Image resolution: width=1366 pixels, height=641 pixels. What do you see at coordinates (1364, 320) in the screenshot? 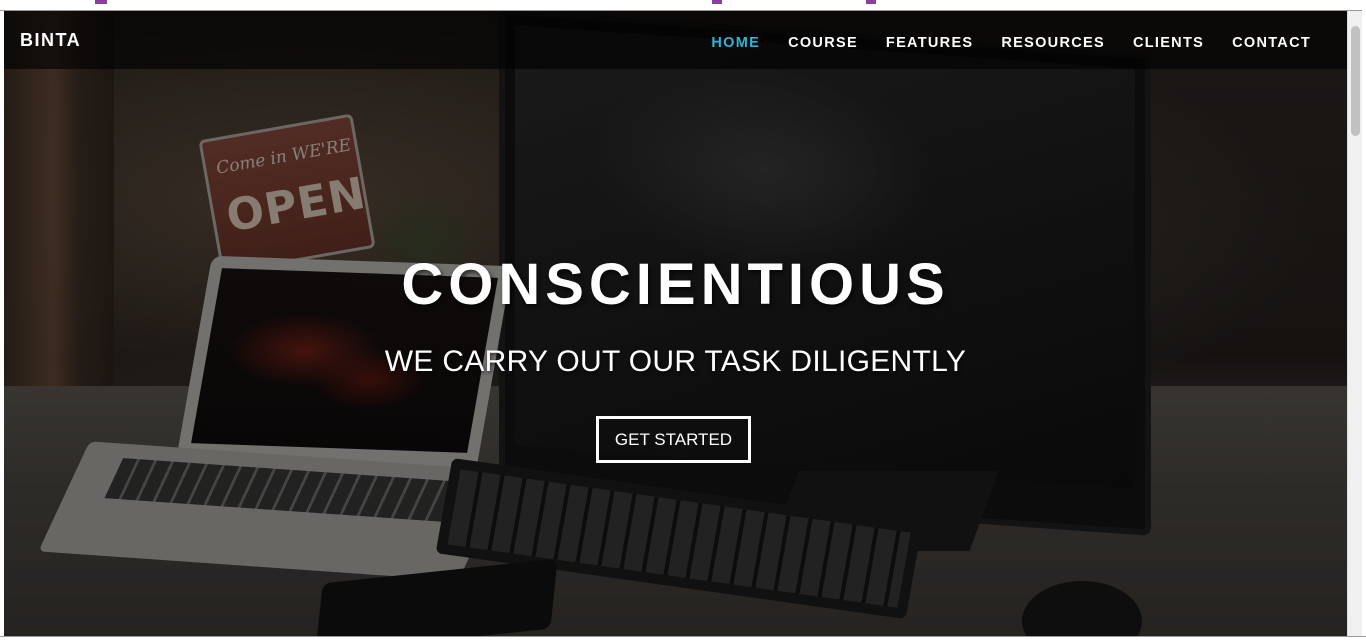
I see `browser-right-edge` at bounding box center [1364, 320].